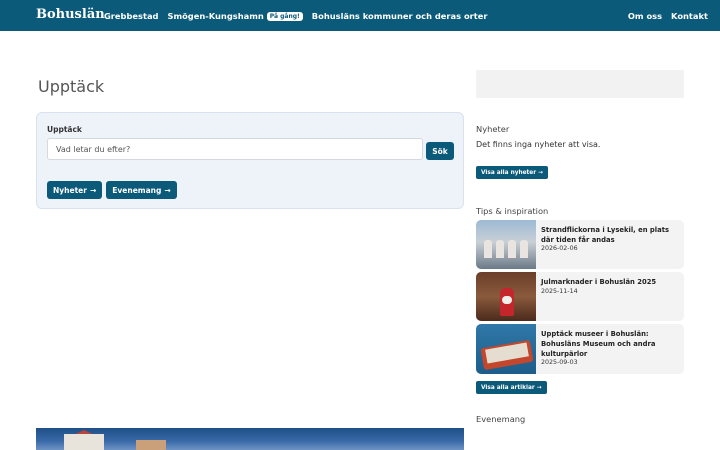 Image resolution: width=720 pixels, height=450 pixels. Describe the element at coordinates (689, 16) in the screenshot. I see `nav-link-kontakt: Kontakt` at that location.